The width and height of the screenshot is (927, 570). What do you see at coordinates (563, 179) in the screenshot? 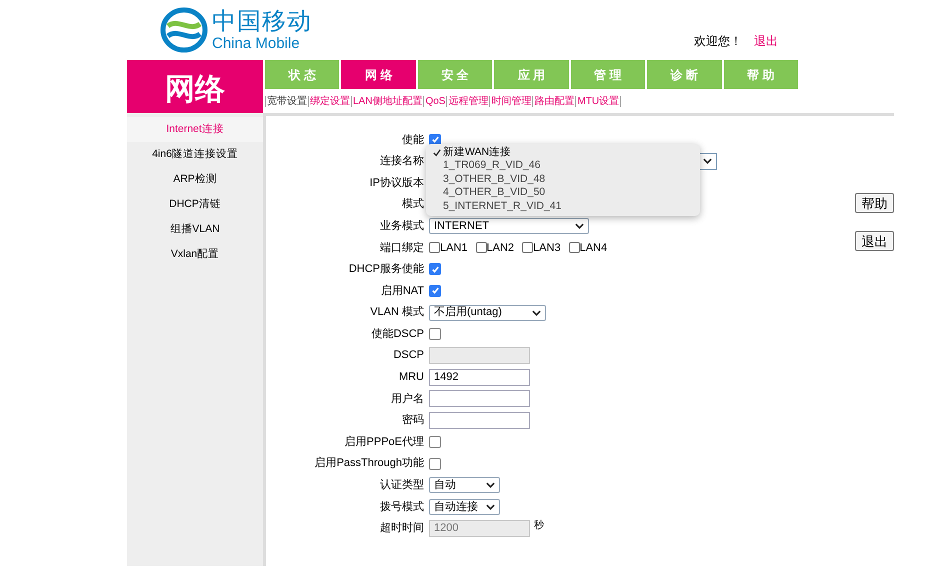
I see `menu-item: 3_OTHER_B_VID_48` at bounding box center [563, 179].